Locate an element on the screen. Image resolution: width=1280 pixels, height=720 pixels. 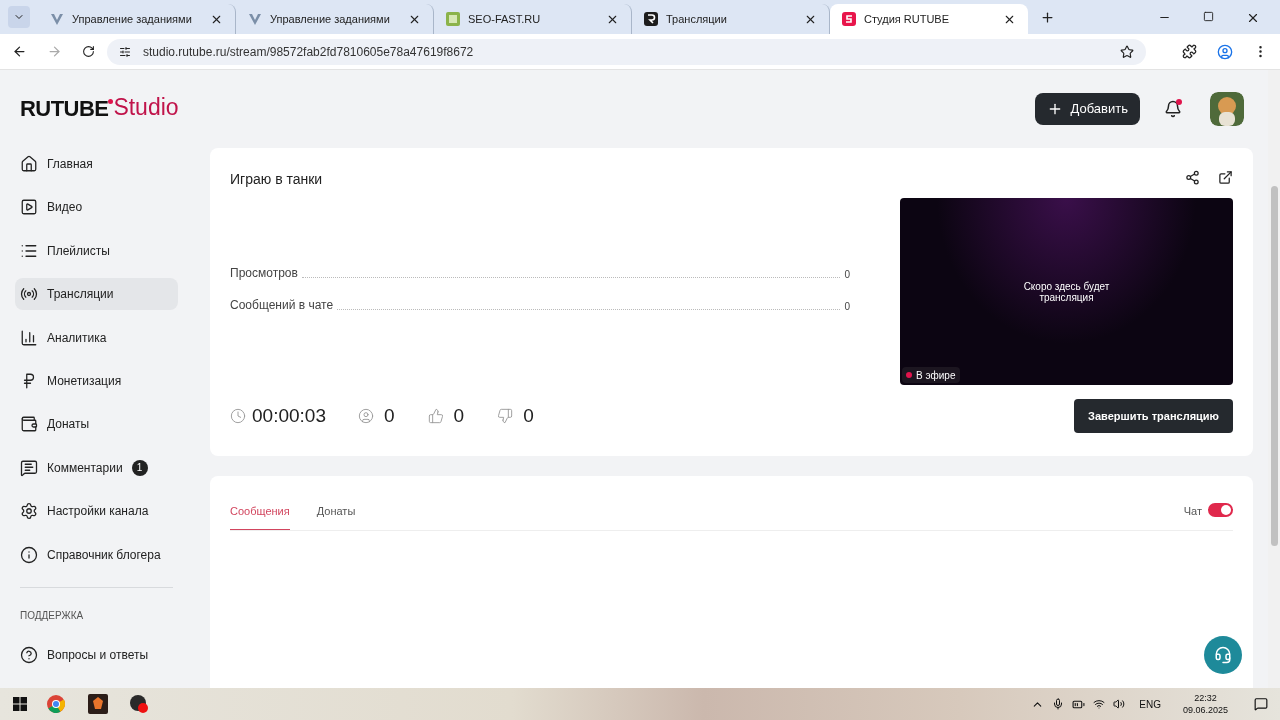
dislike-count: 0 is located at coordinates (528, 415).